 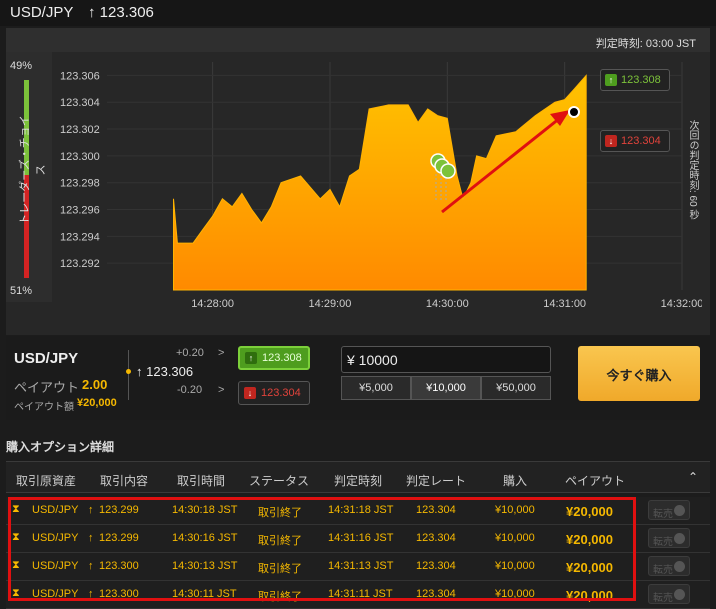 I want to click on y-tick-label: 123.300, so click(x=80, y=157).